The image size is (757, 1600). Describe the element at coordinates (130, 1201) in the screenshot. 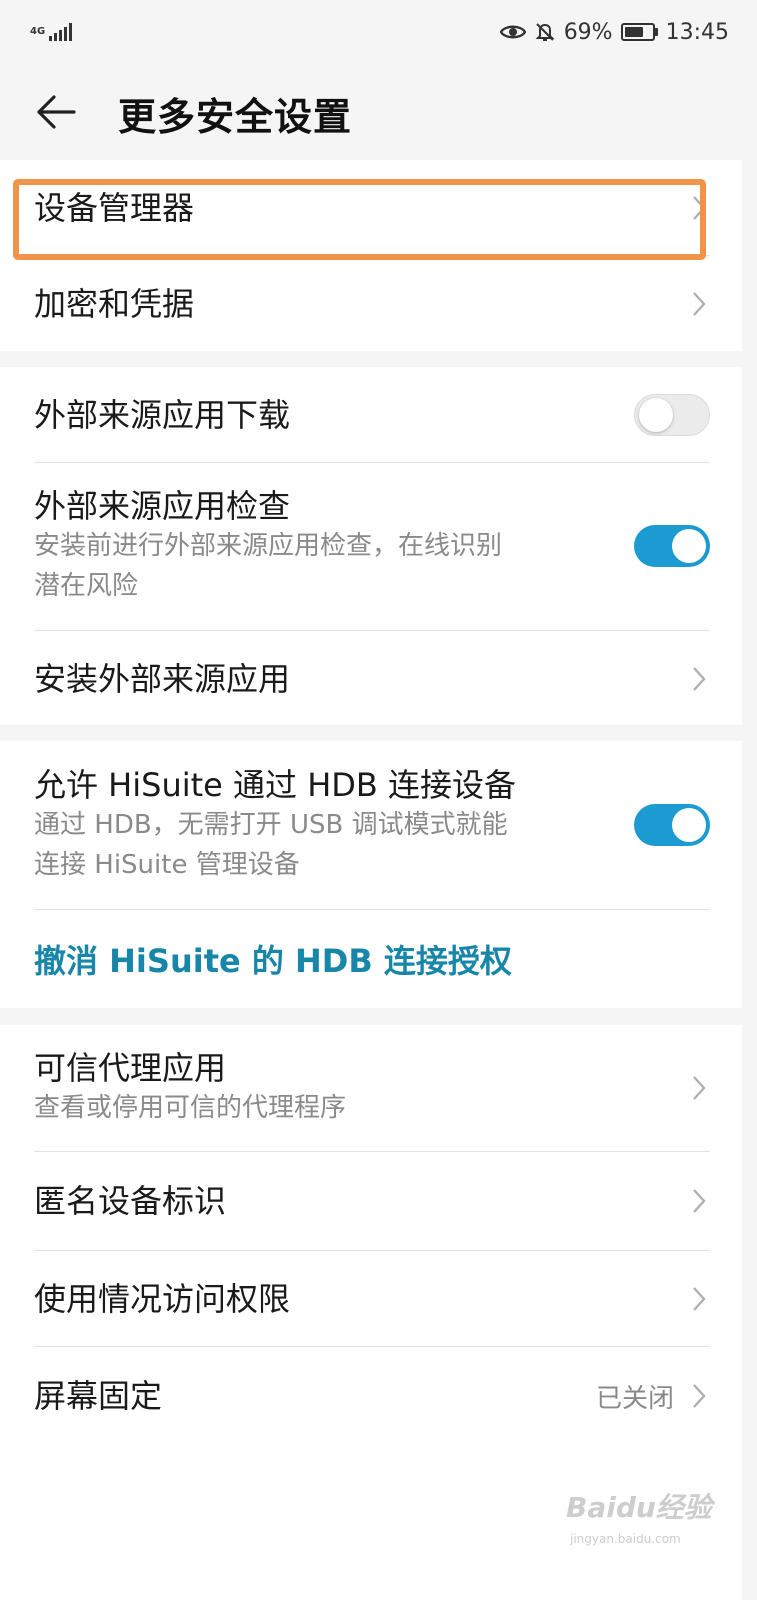

I see `anonymous-id-label: 匿名设备标识` at that location.